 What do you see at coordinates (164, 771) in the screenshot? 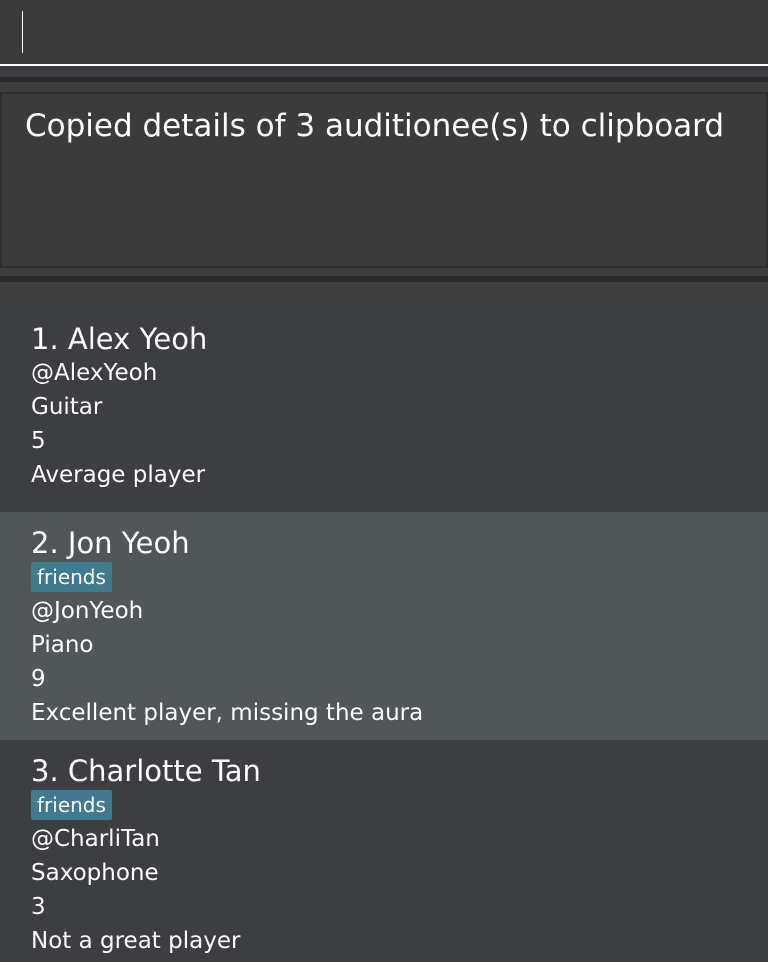
I see `person-name-text: Charlotte Tan` at bounding box center [164, 771].